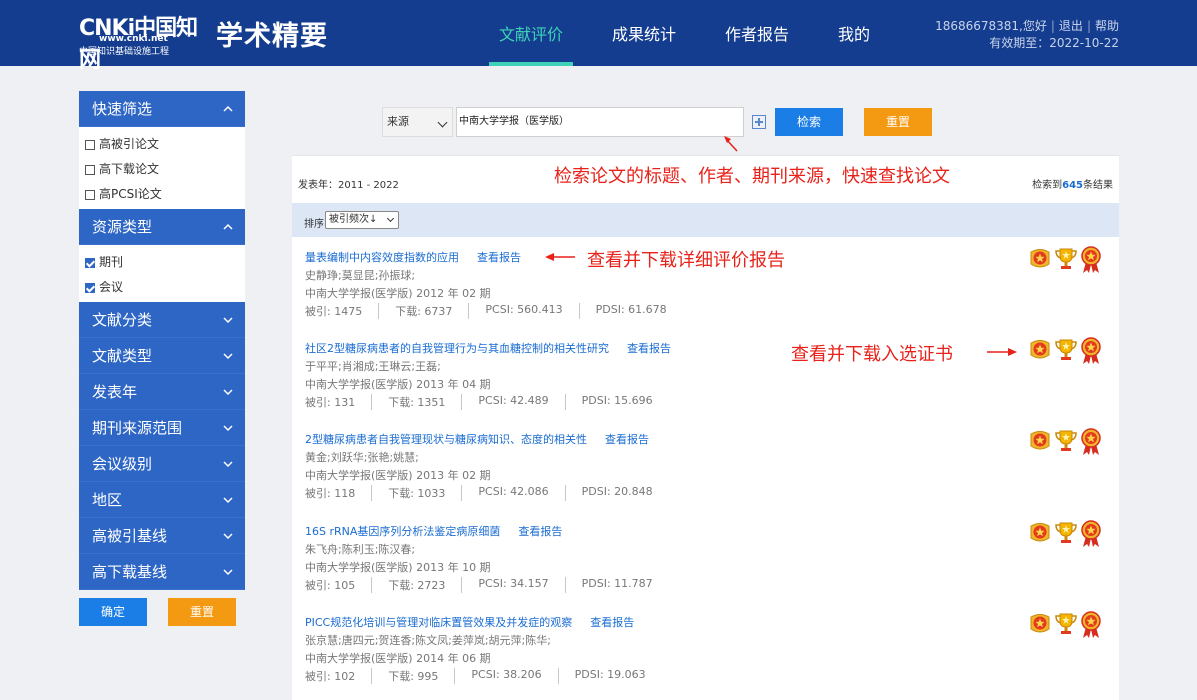  I want to click on section-label: 发表年, so click(115, 392).